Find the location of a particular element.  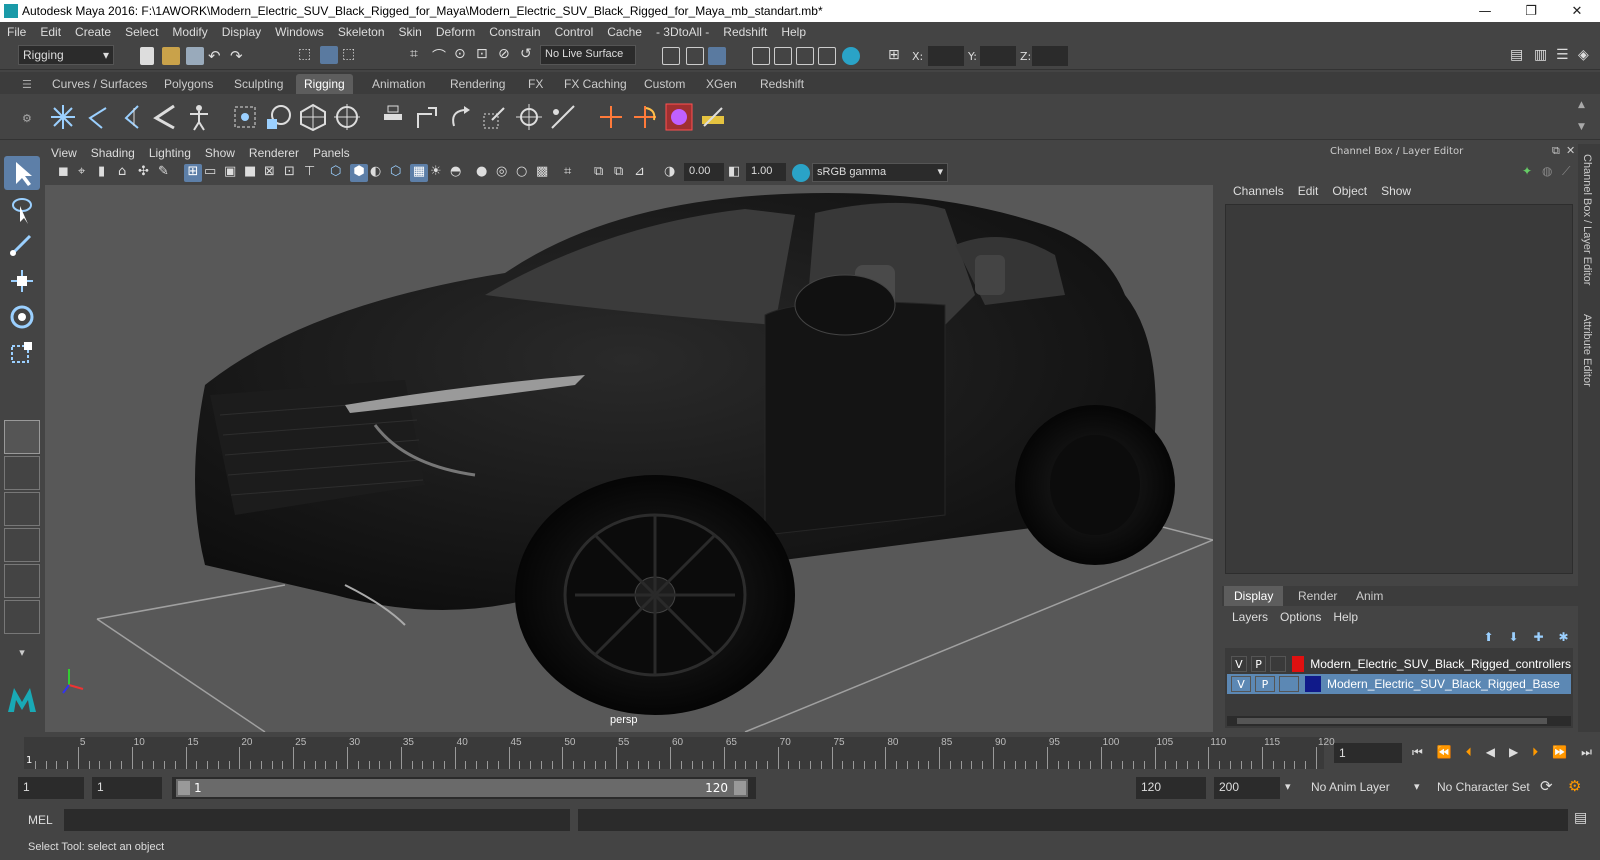

tab-sculpting: Sculpting is located at coordinates (258, 84).